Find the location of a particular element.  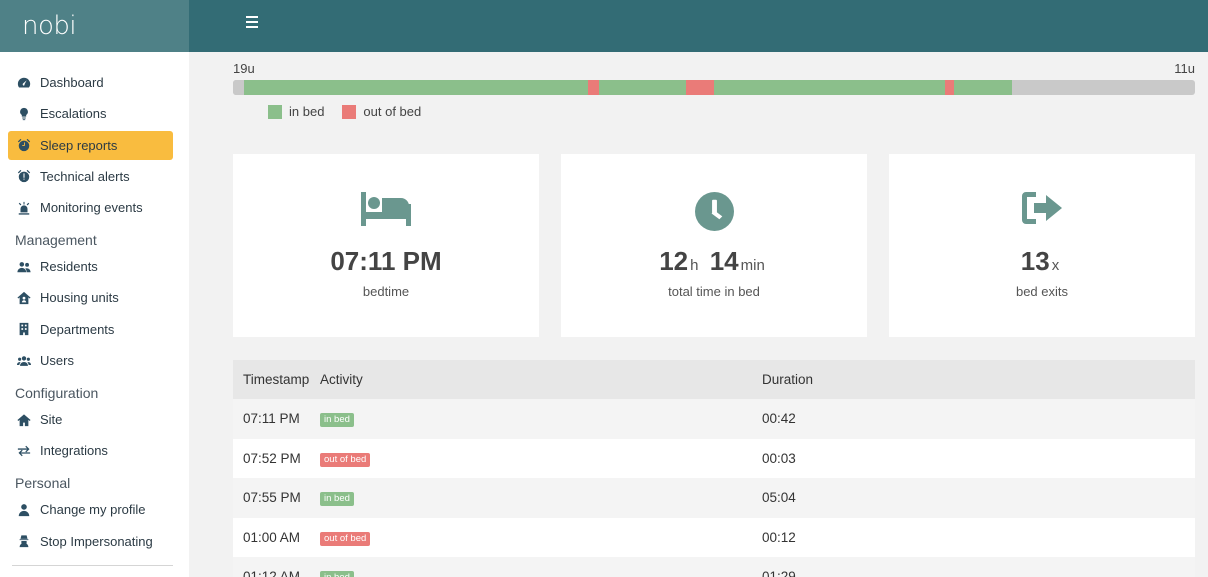

sidebar-item-housing-units: Housing units is located at coordinates (90, 297).